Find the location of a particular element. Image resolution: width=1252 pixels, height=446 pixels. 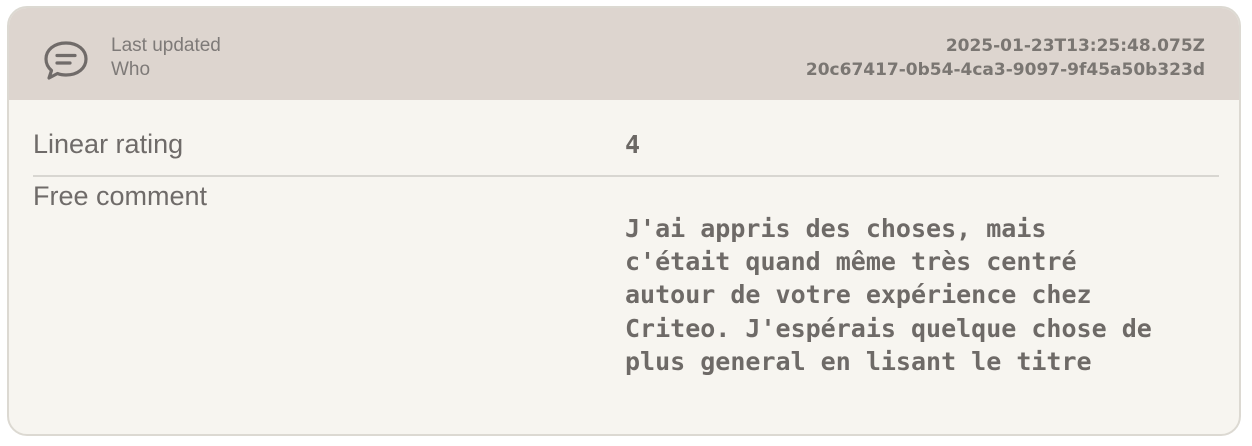

who-label: Who is located at coordinates (131, 69).